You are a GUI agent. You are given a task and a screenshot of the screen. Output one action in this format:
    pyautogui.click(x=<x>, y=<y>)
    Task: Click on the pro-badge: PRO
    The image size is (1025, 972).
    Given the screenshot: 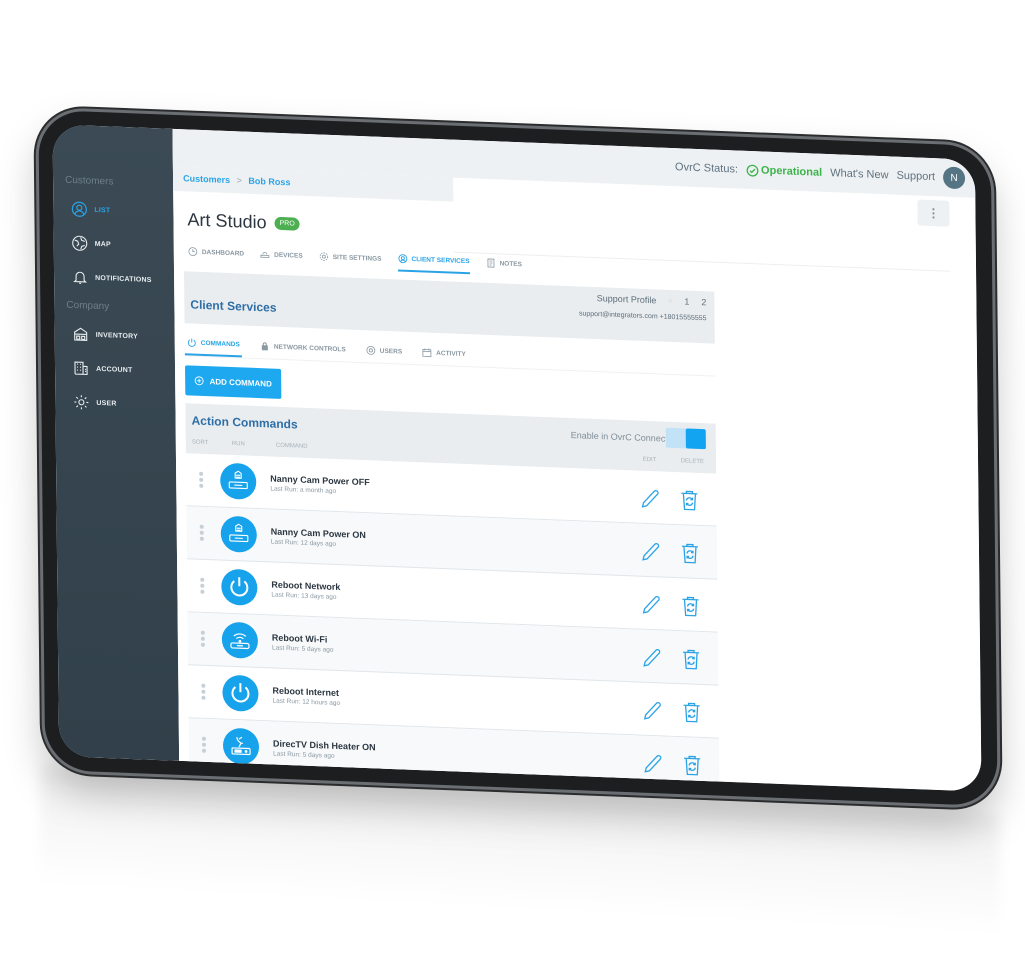 What is the action you would take?
    pyautogui.click(x=287, y=223)
    